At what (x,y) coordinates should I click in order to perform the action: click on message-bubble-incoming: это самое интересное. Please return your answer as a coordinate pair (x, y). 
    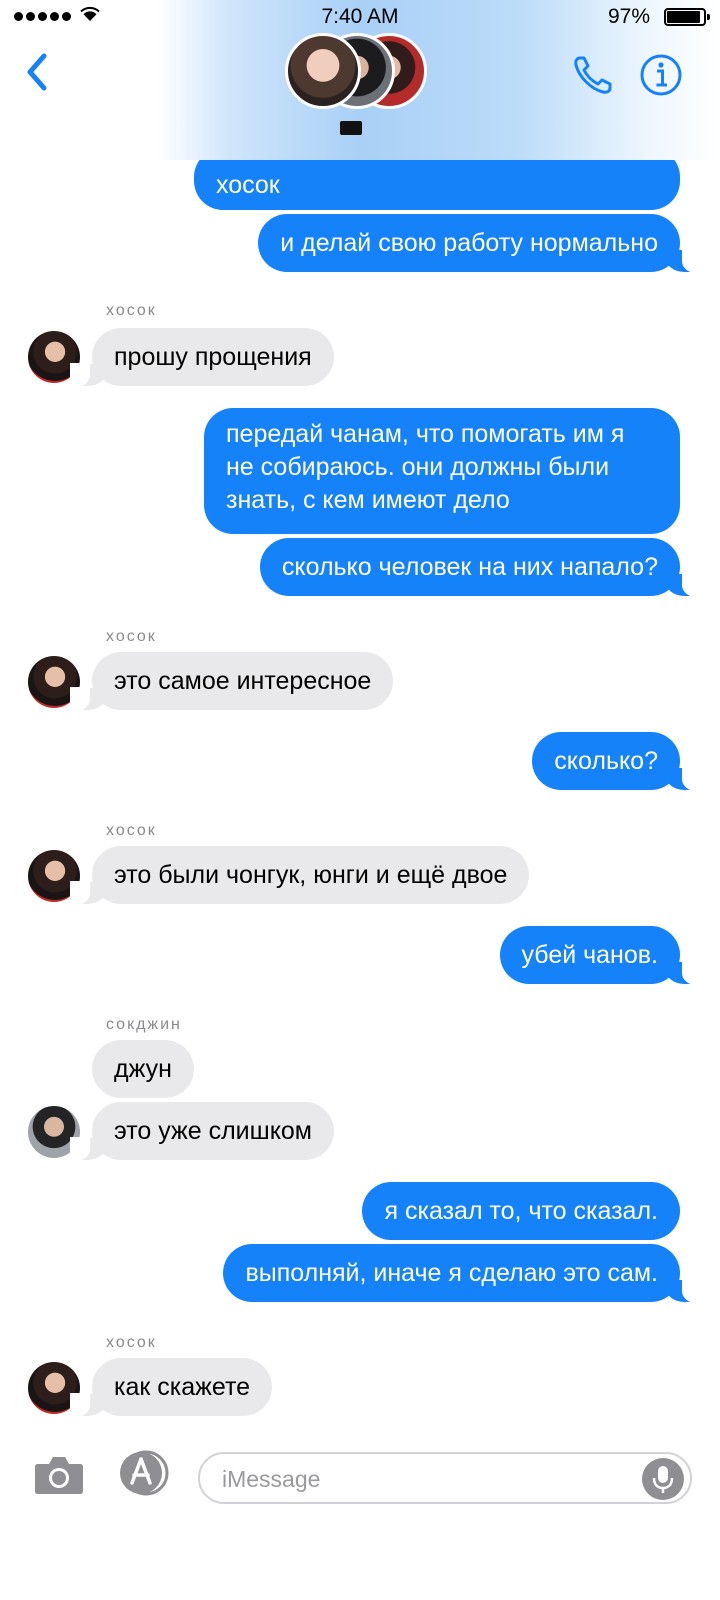
    Looking at the image, I should click on (231, 681).